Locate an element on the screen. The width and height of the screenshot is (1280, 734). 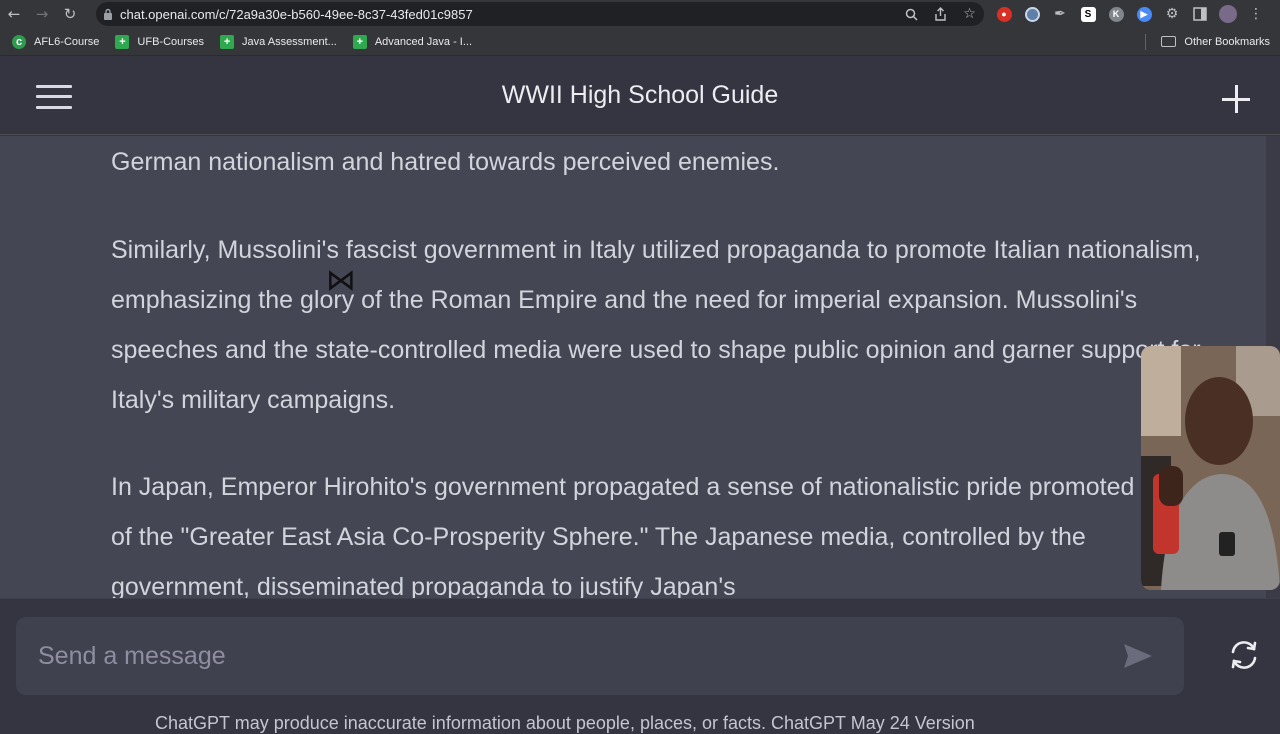
message-input is located at coordinates (567, 656).